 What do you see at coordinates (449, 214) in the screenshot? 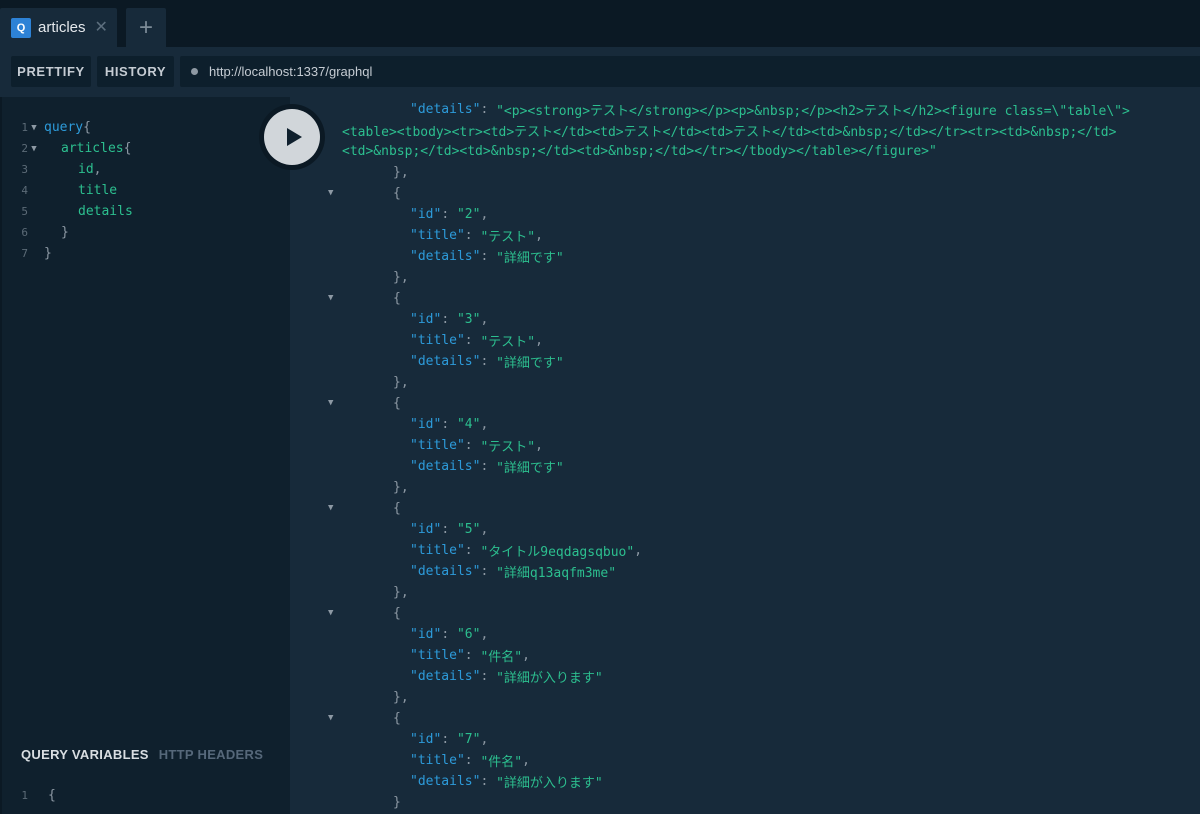
I see `result-line: "id": "2",` at bounding box center [449, 214].